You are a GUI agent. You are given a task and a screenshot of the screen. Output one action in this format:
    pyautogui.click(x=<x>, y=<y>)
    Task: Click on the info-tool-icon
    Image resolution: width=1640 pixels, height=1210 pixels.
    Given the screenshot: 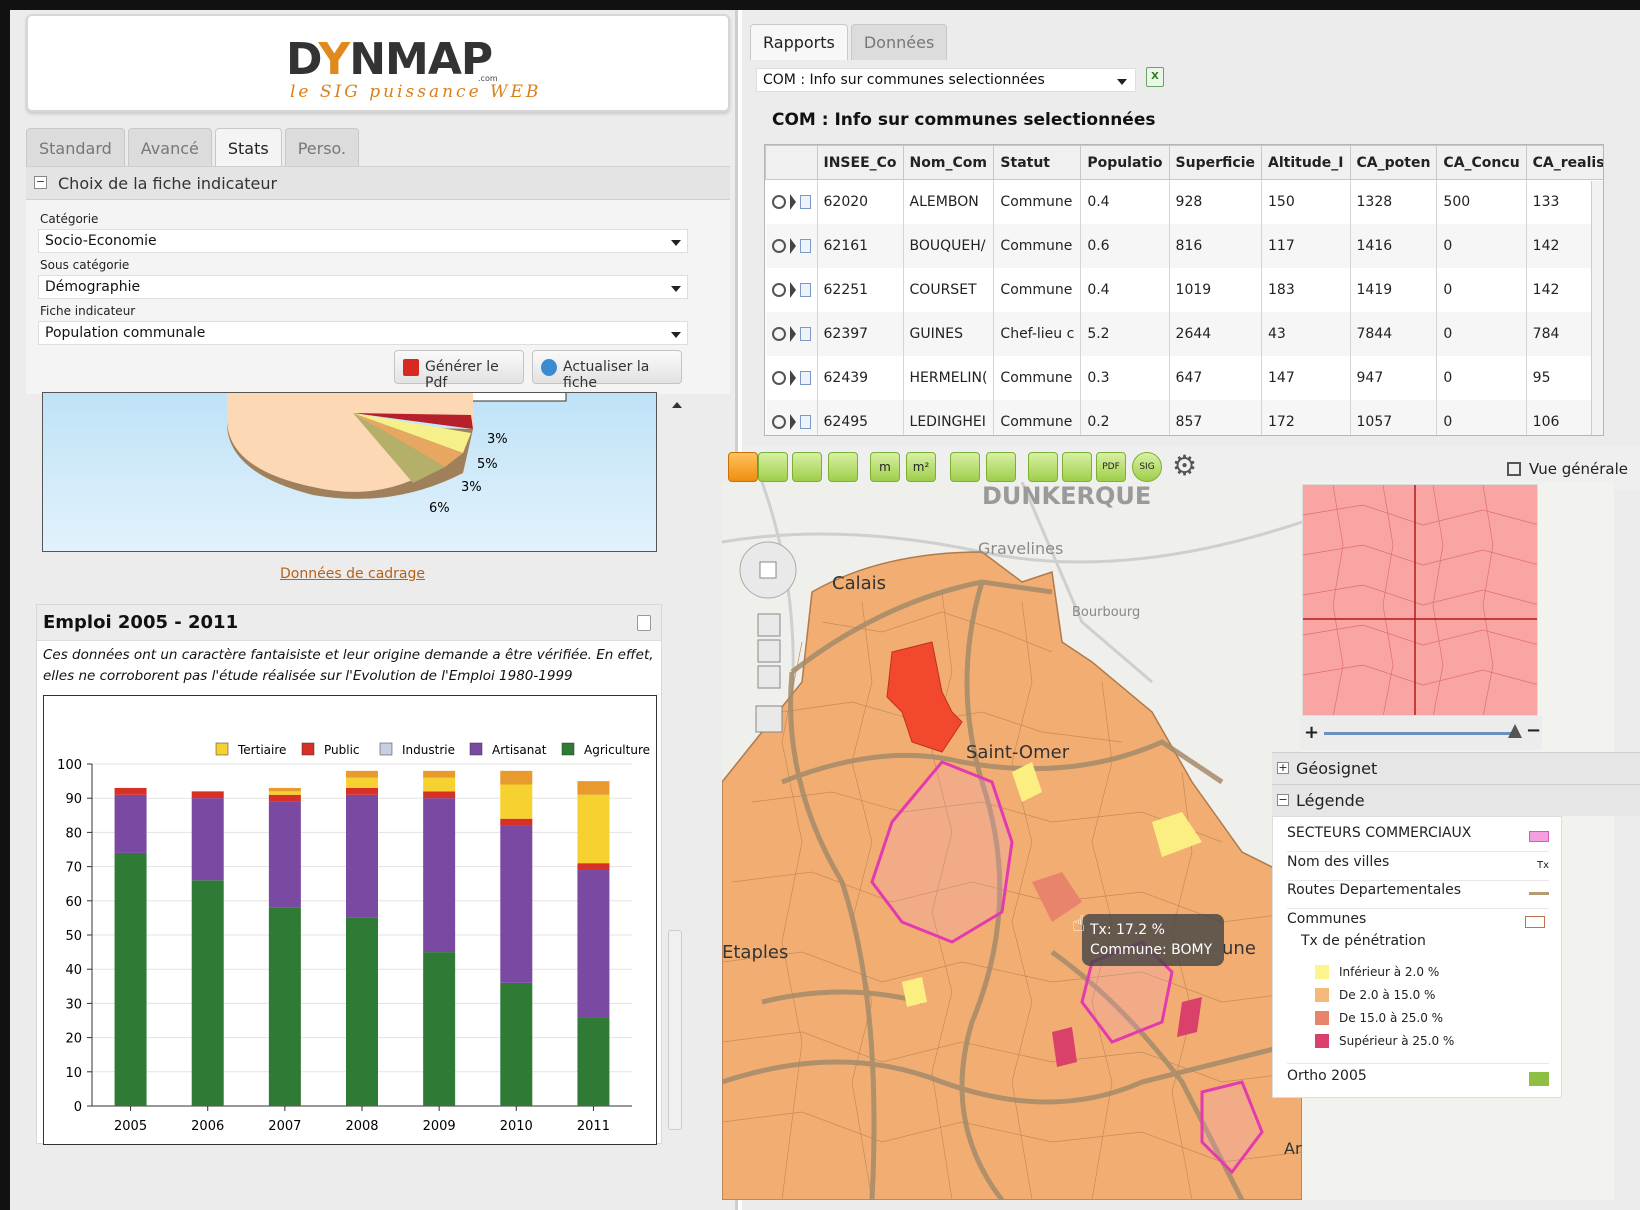 What is the action you would take?
    pyautogui.click(x=743, y=467)
    